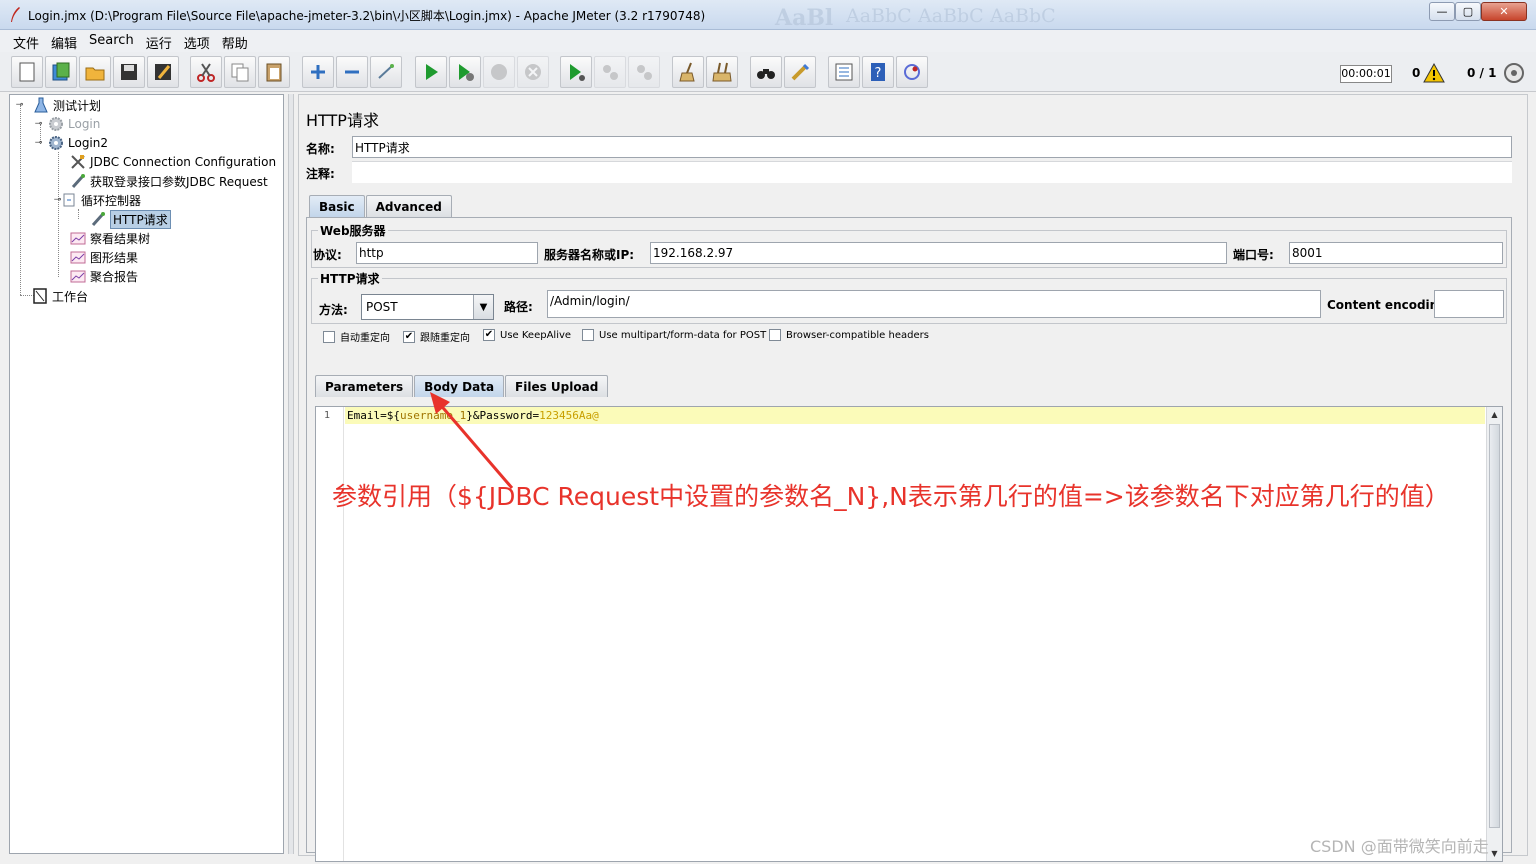 The width and height of the screenshot is (1536, 864). I want to click on scroll-down-arrow: ▼, so click(1494, 853).